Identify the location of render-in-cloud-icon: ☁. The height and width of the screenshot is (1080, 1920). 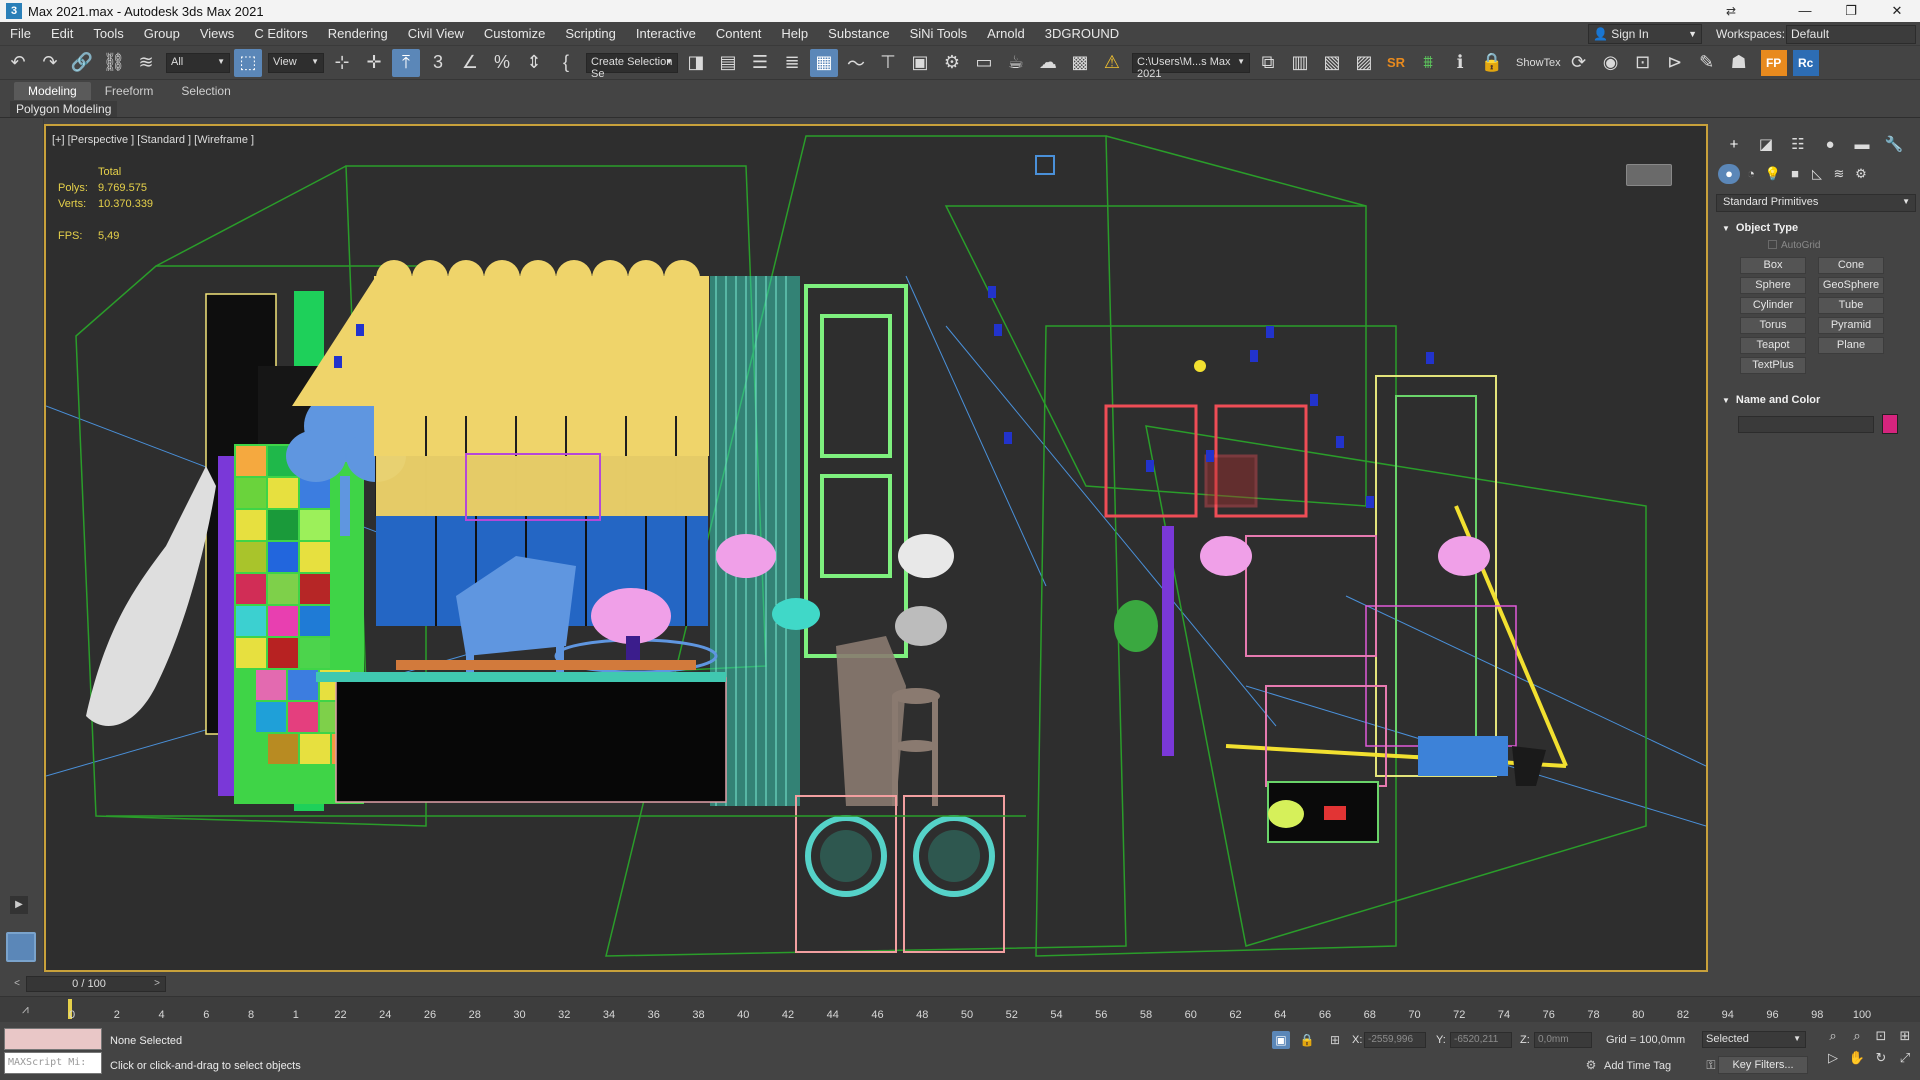
(1048, 63).